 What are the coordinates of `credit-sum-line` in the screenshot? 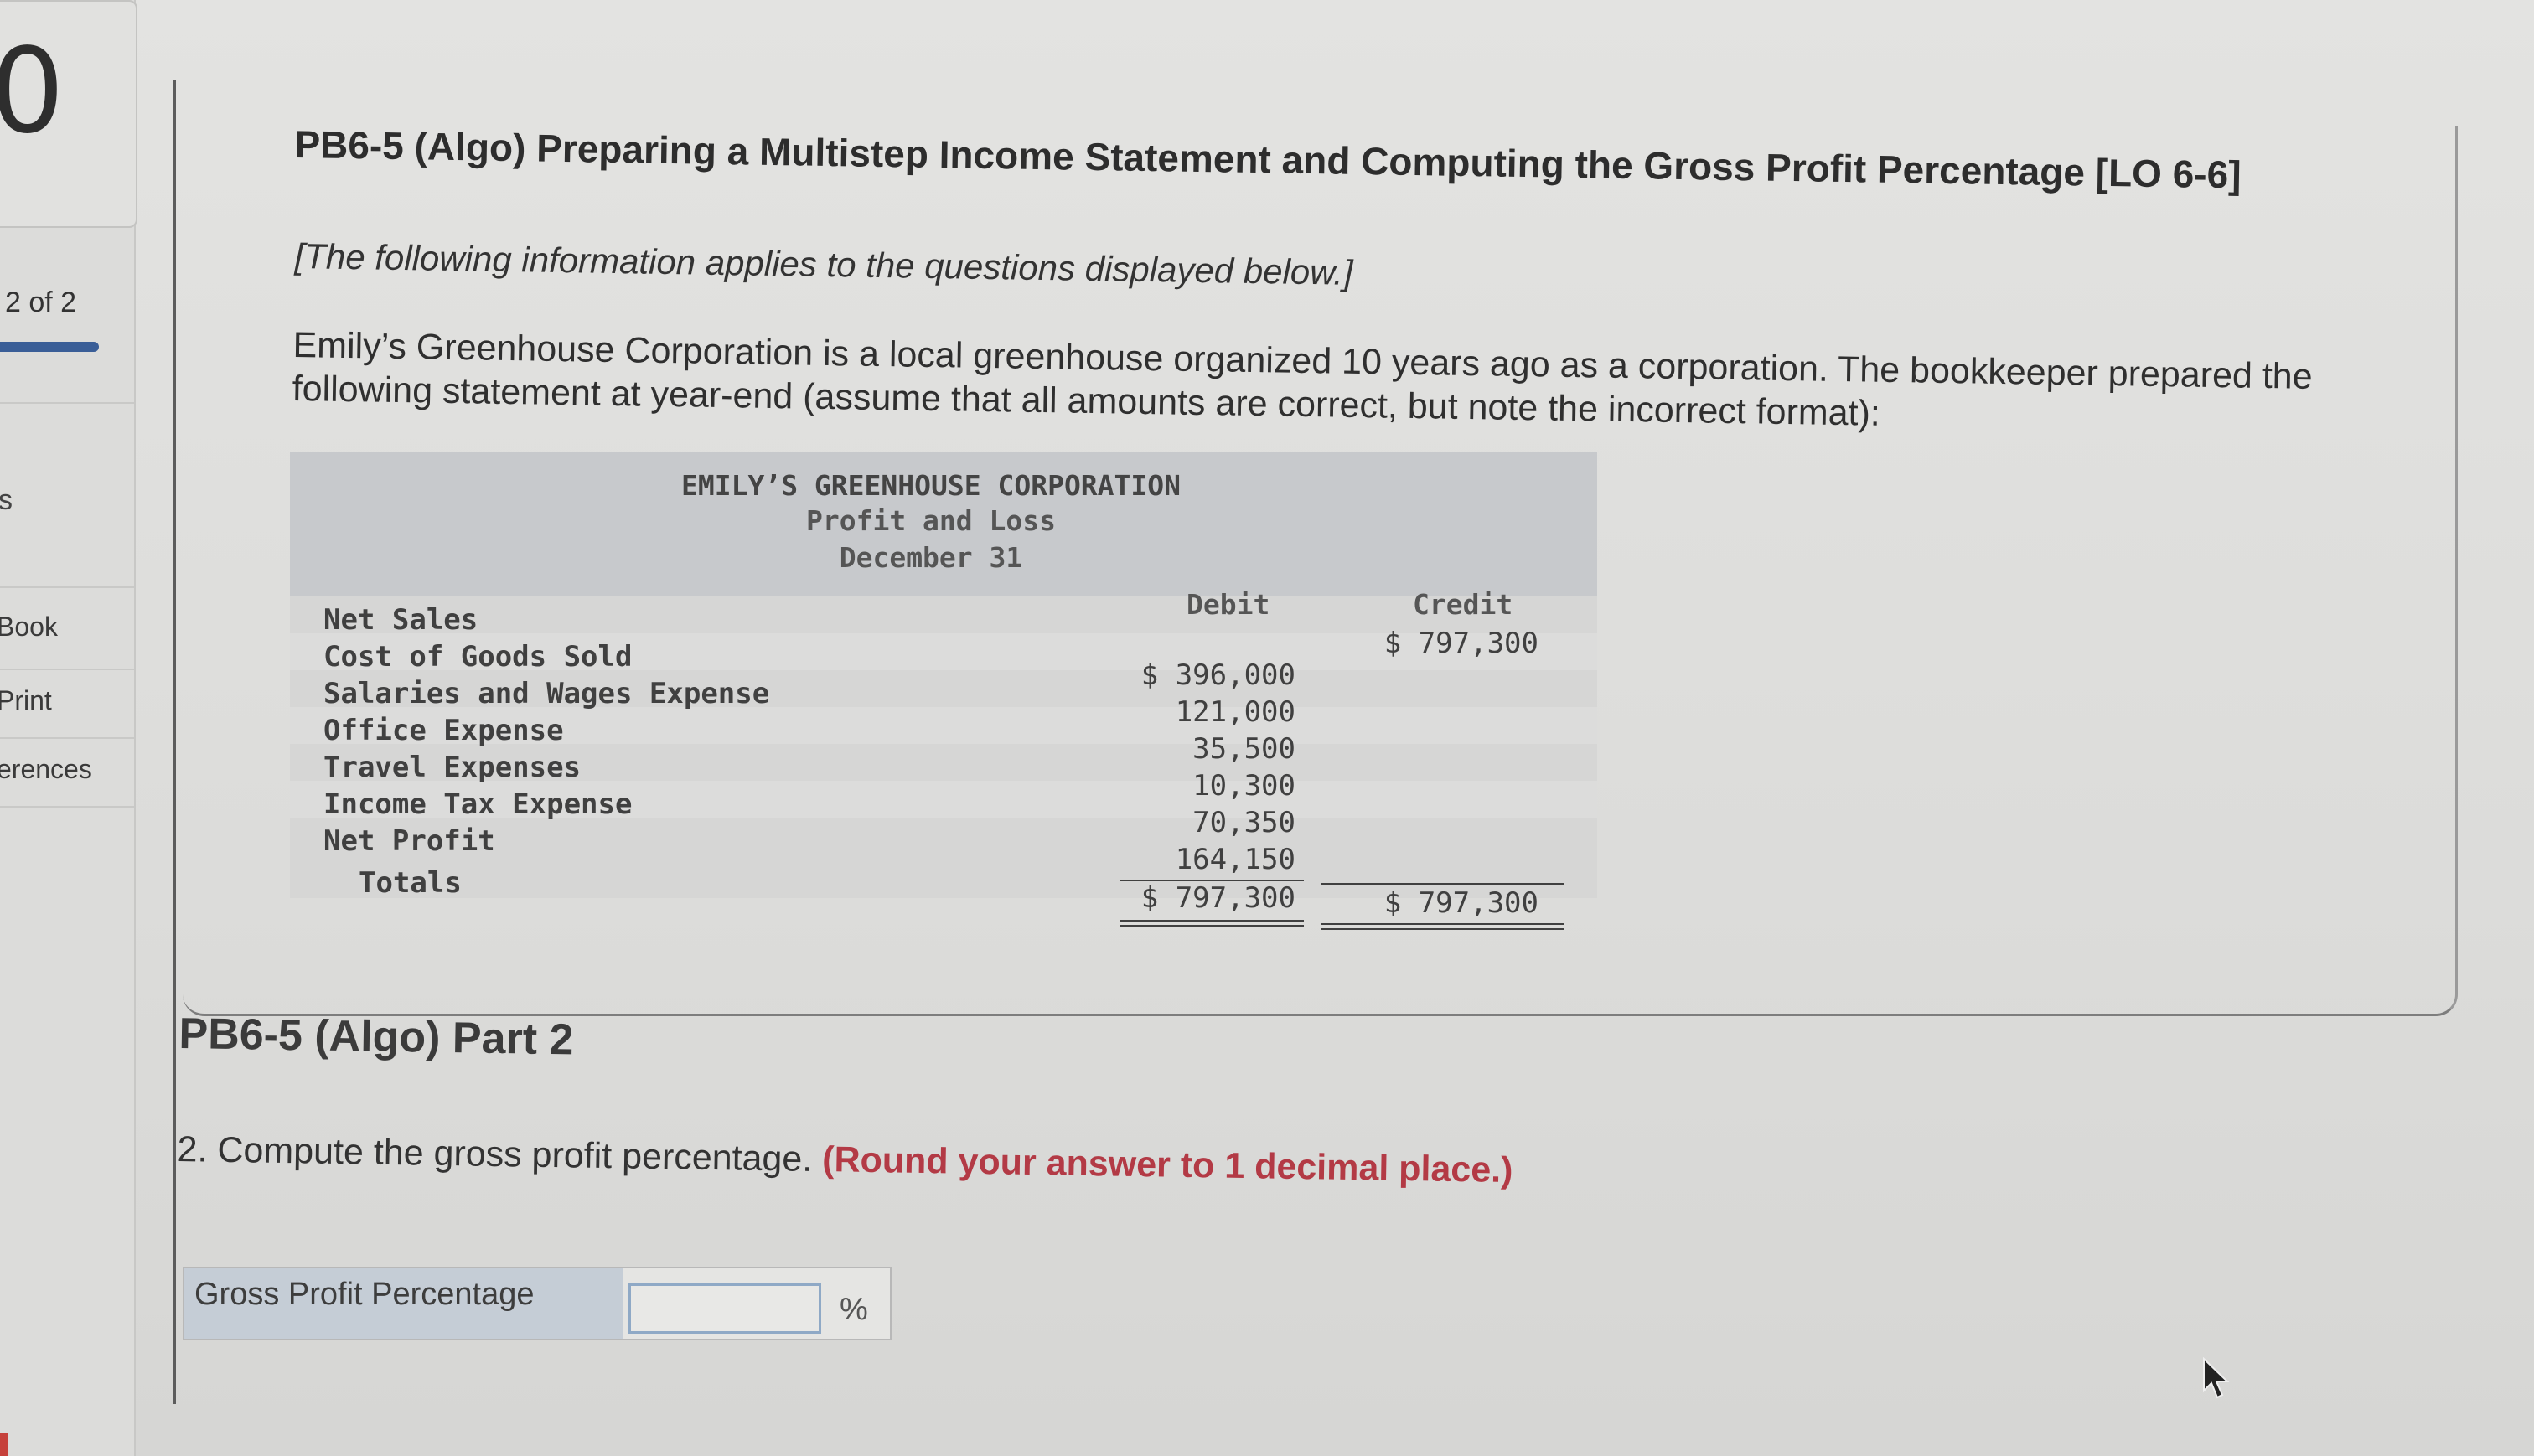 It's located at (1442, 884).